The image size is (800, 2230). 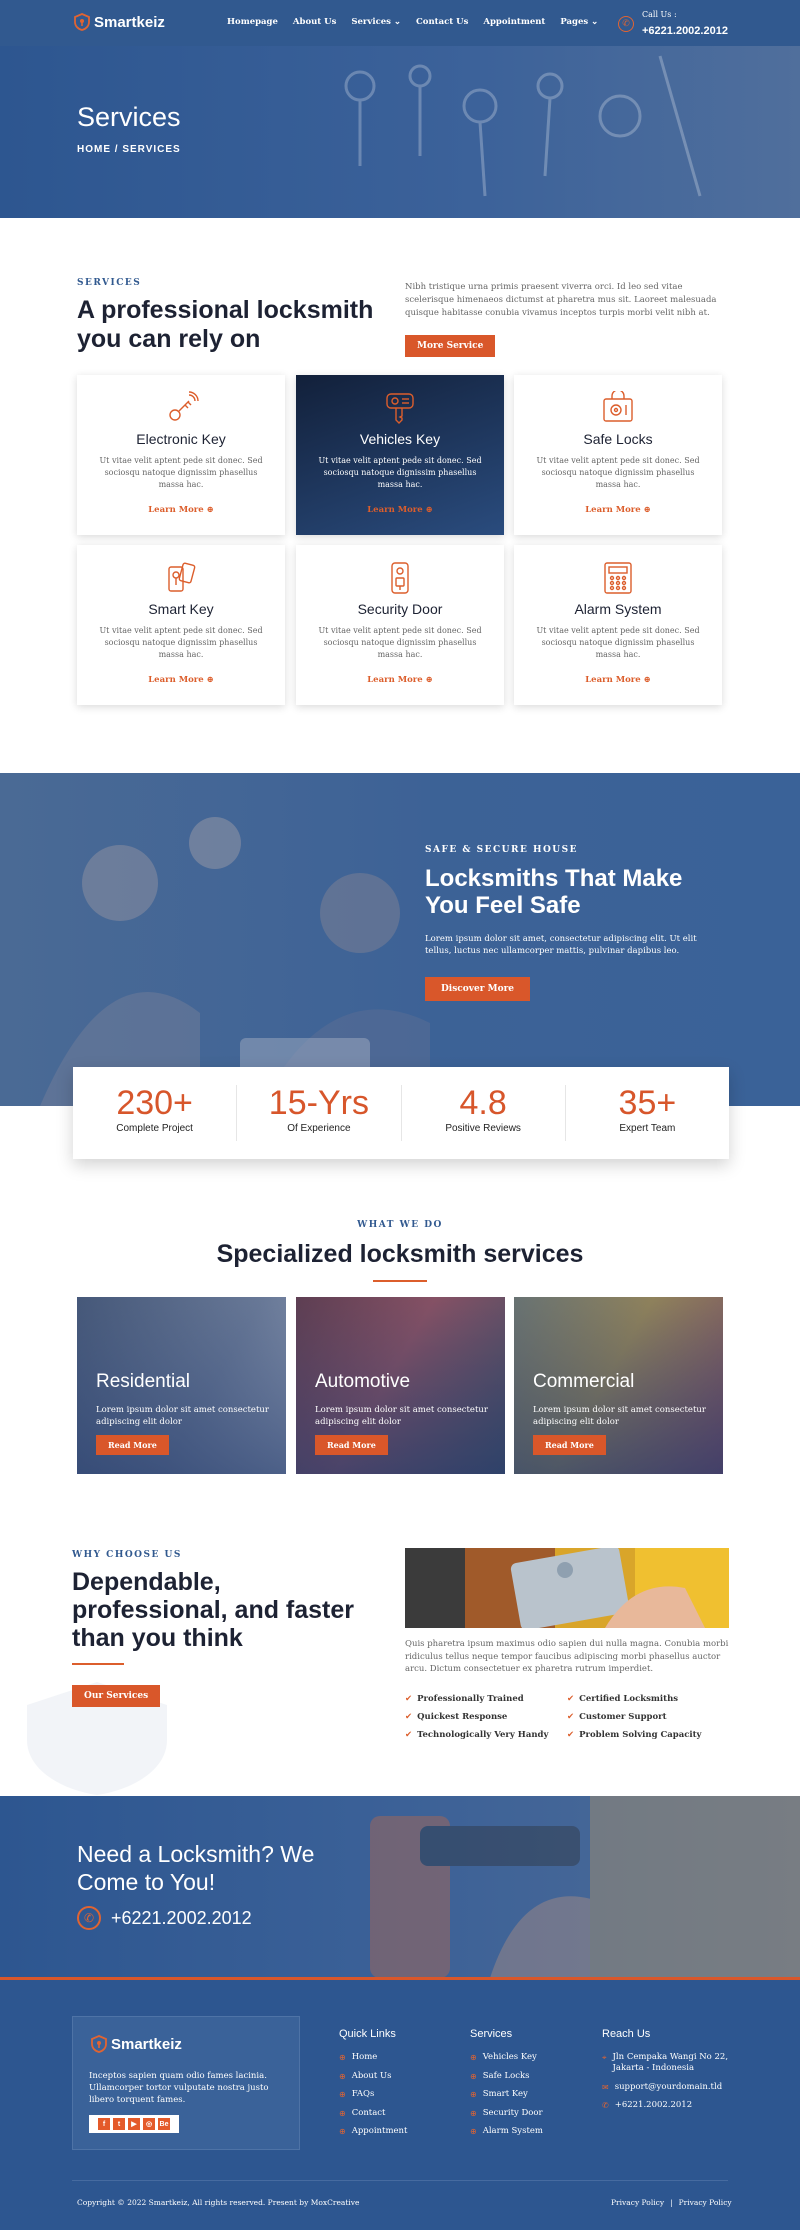 I want to click on instagram-icon: ◎, so click(x=149, y=2124).